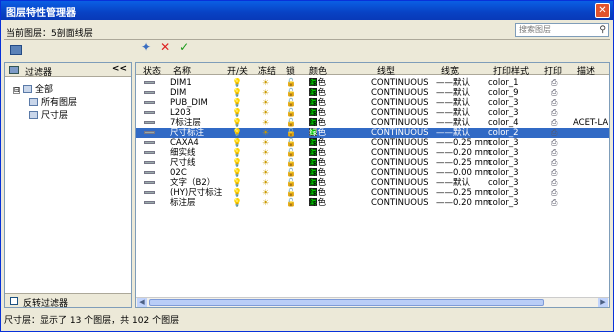 Image resolution: width=614 pixels, height=332 pixels. I want to click on tree-item-all-layers: 所有图层, so click(53, 101).